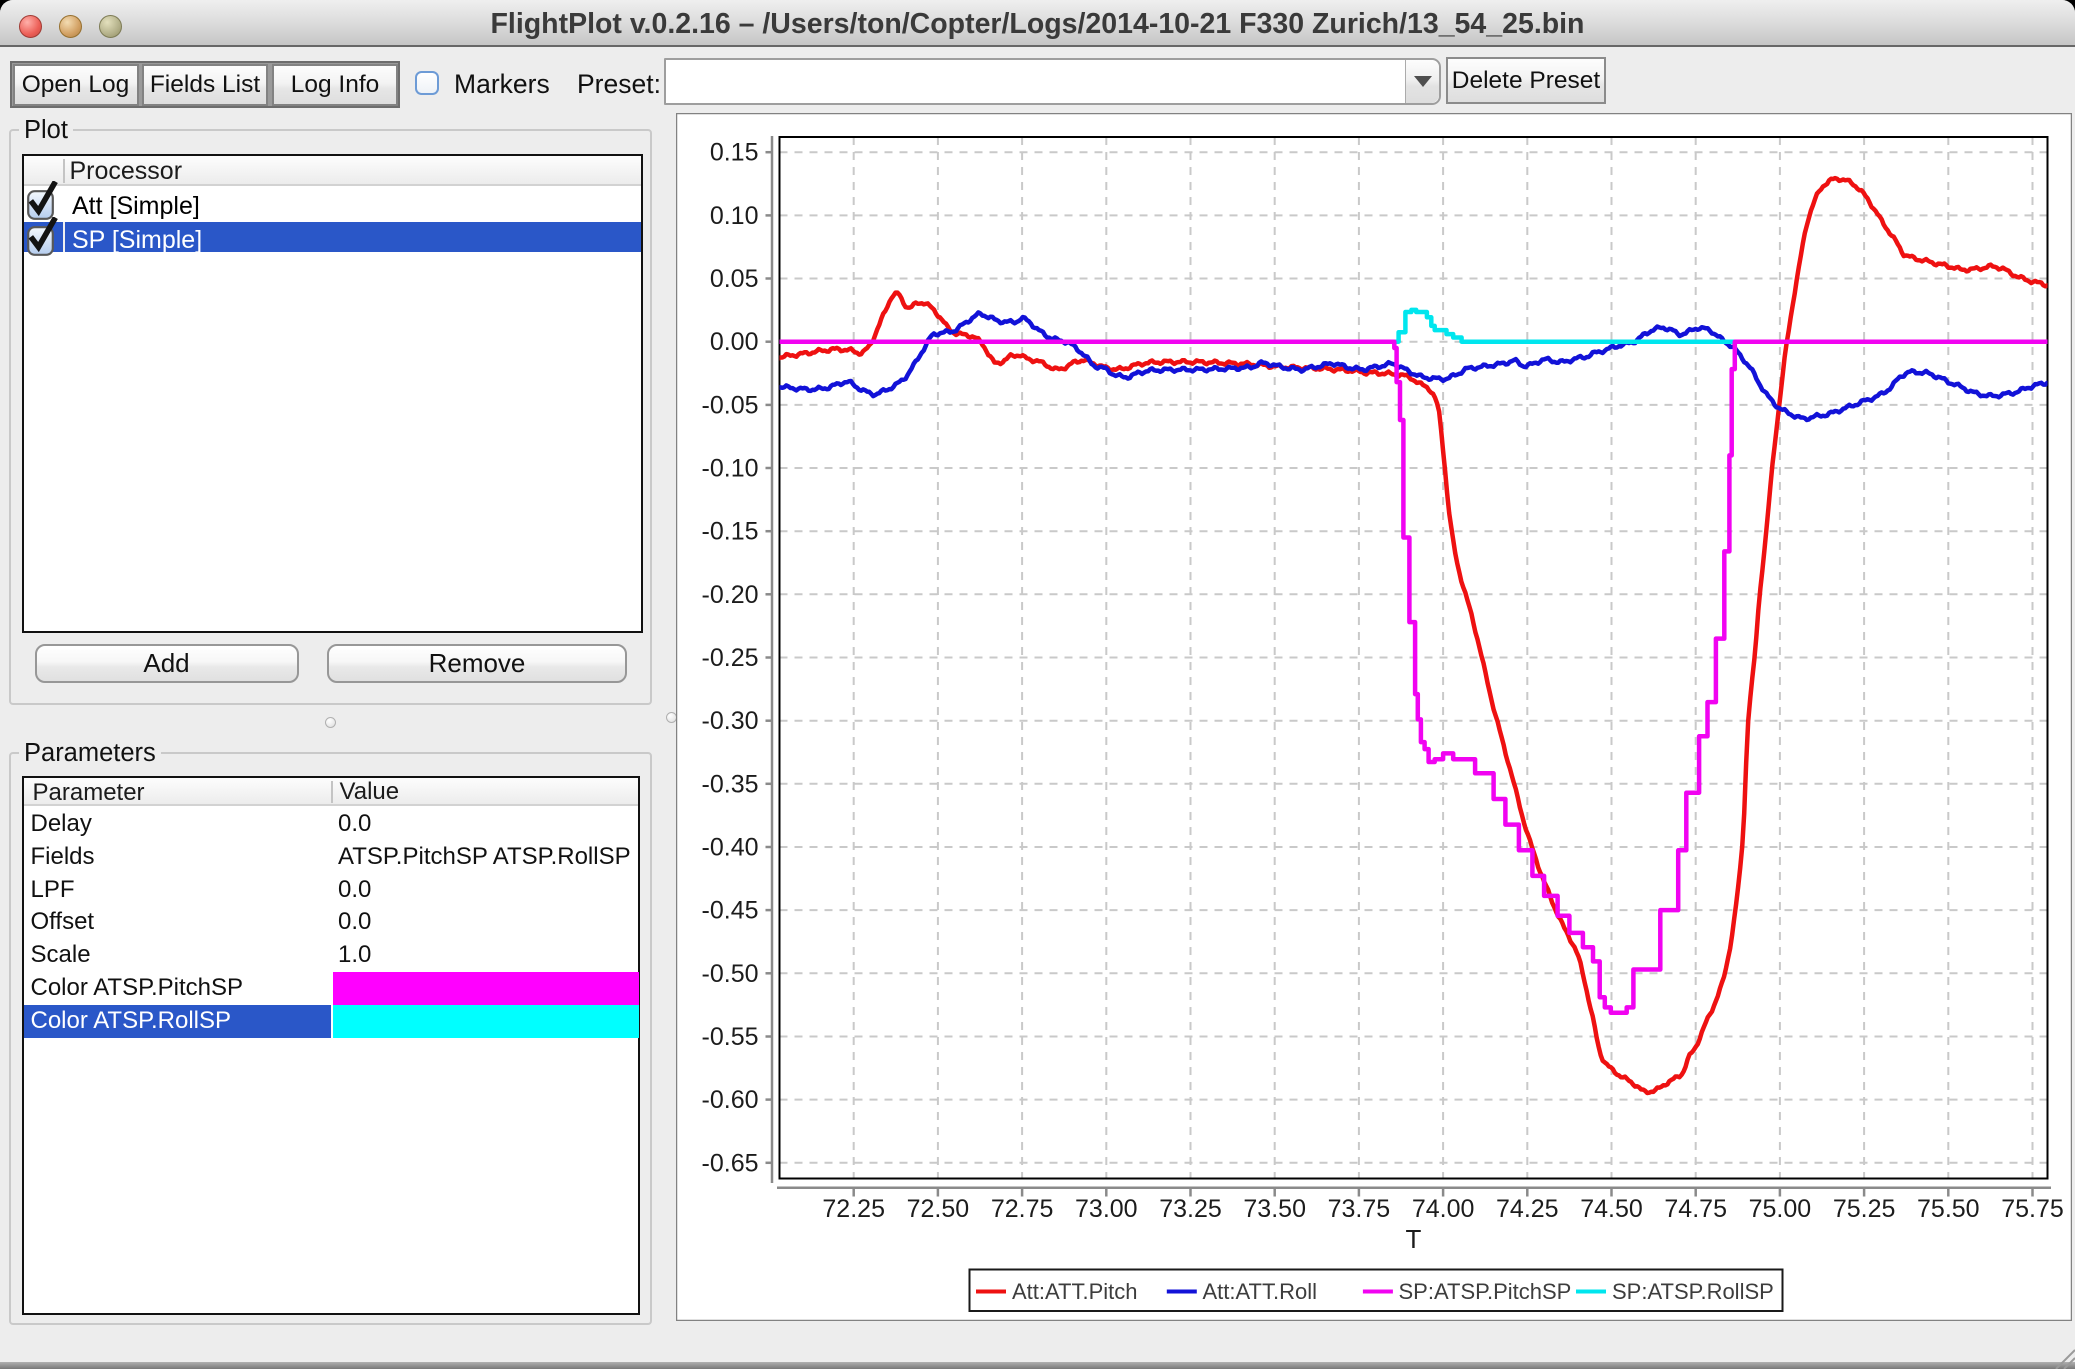 The height and width of the screenshot is (1369, 2075). Describe the element at coordinates (1695, 1209) in the screenshot. I see `svg-text: 74.75` at that location.